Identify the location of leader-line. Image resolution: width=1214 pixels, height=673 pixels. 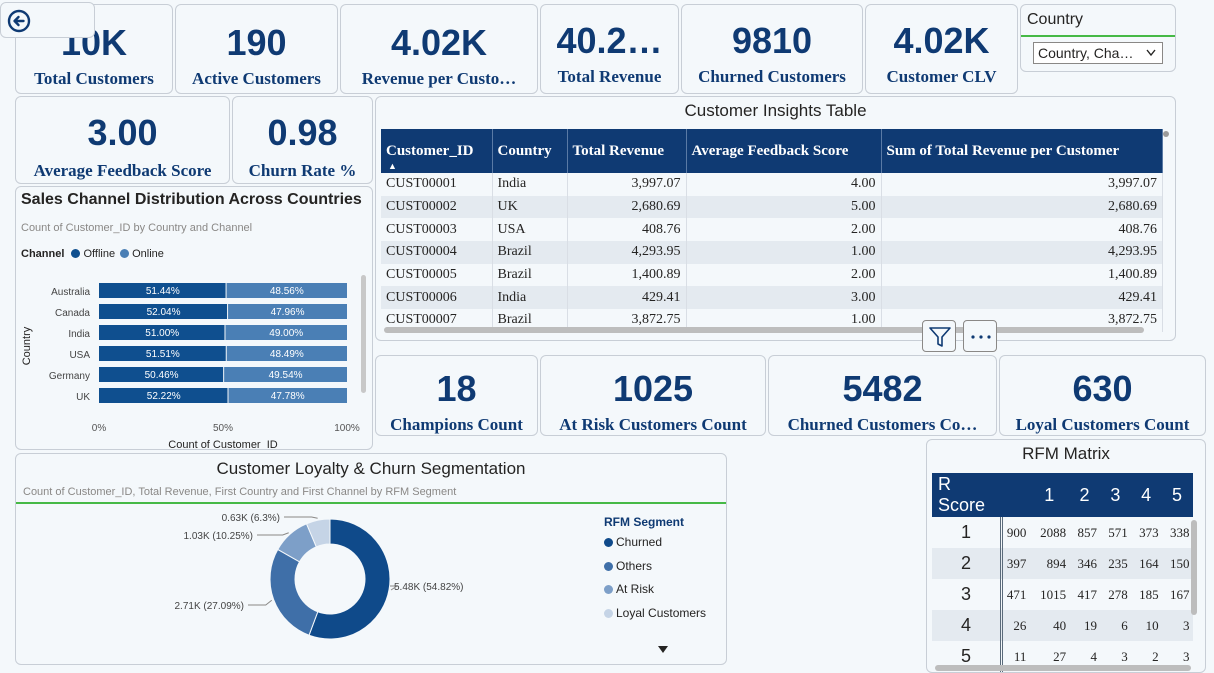
(260, 602).